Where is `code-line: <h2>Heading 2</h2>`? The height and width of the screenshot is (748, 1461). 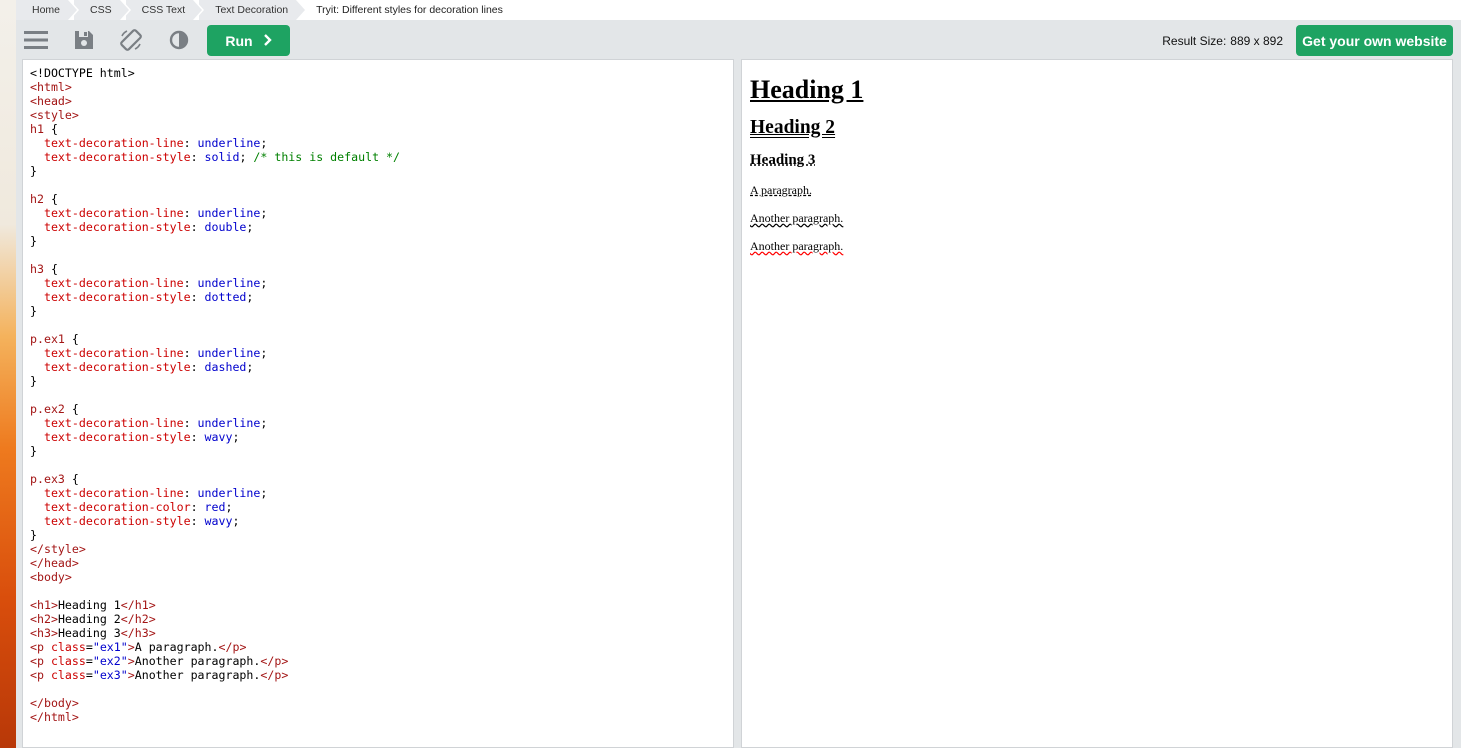
code-line: <h2>Heading 2</h2> is located at coordinates (93, 619).